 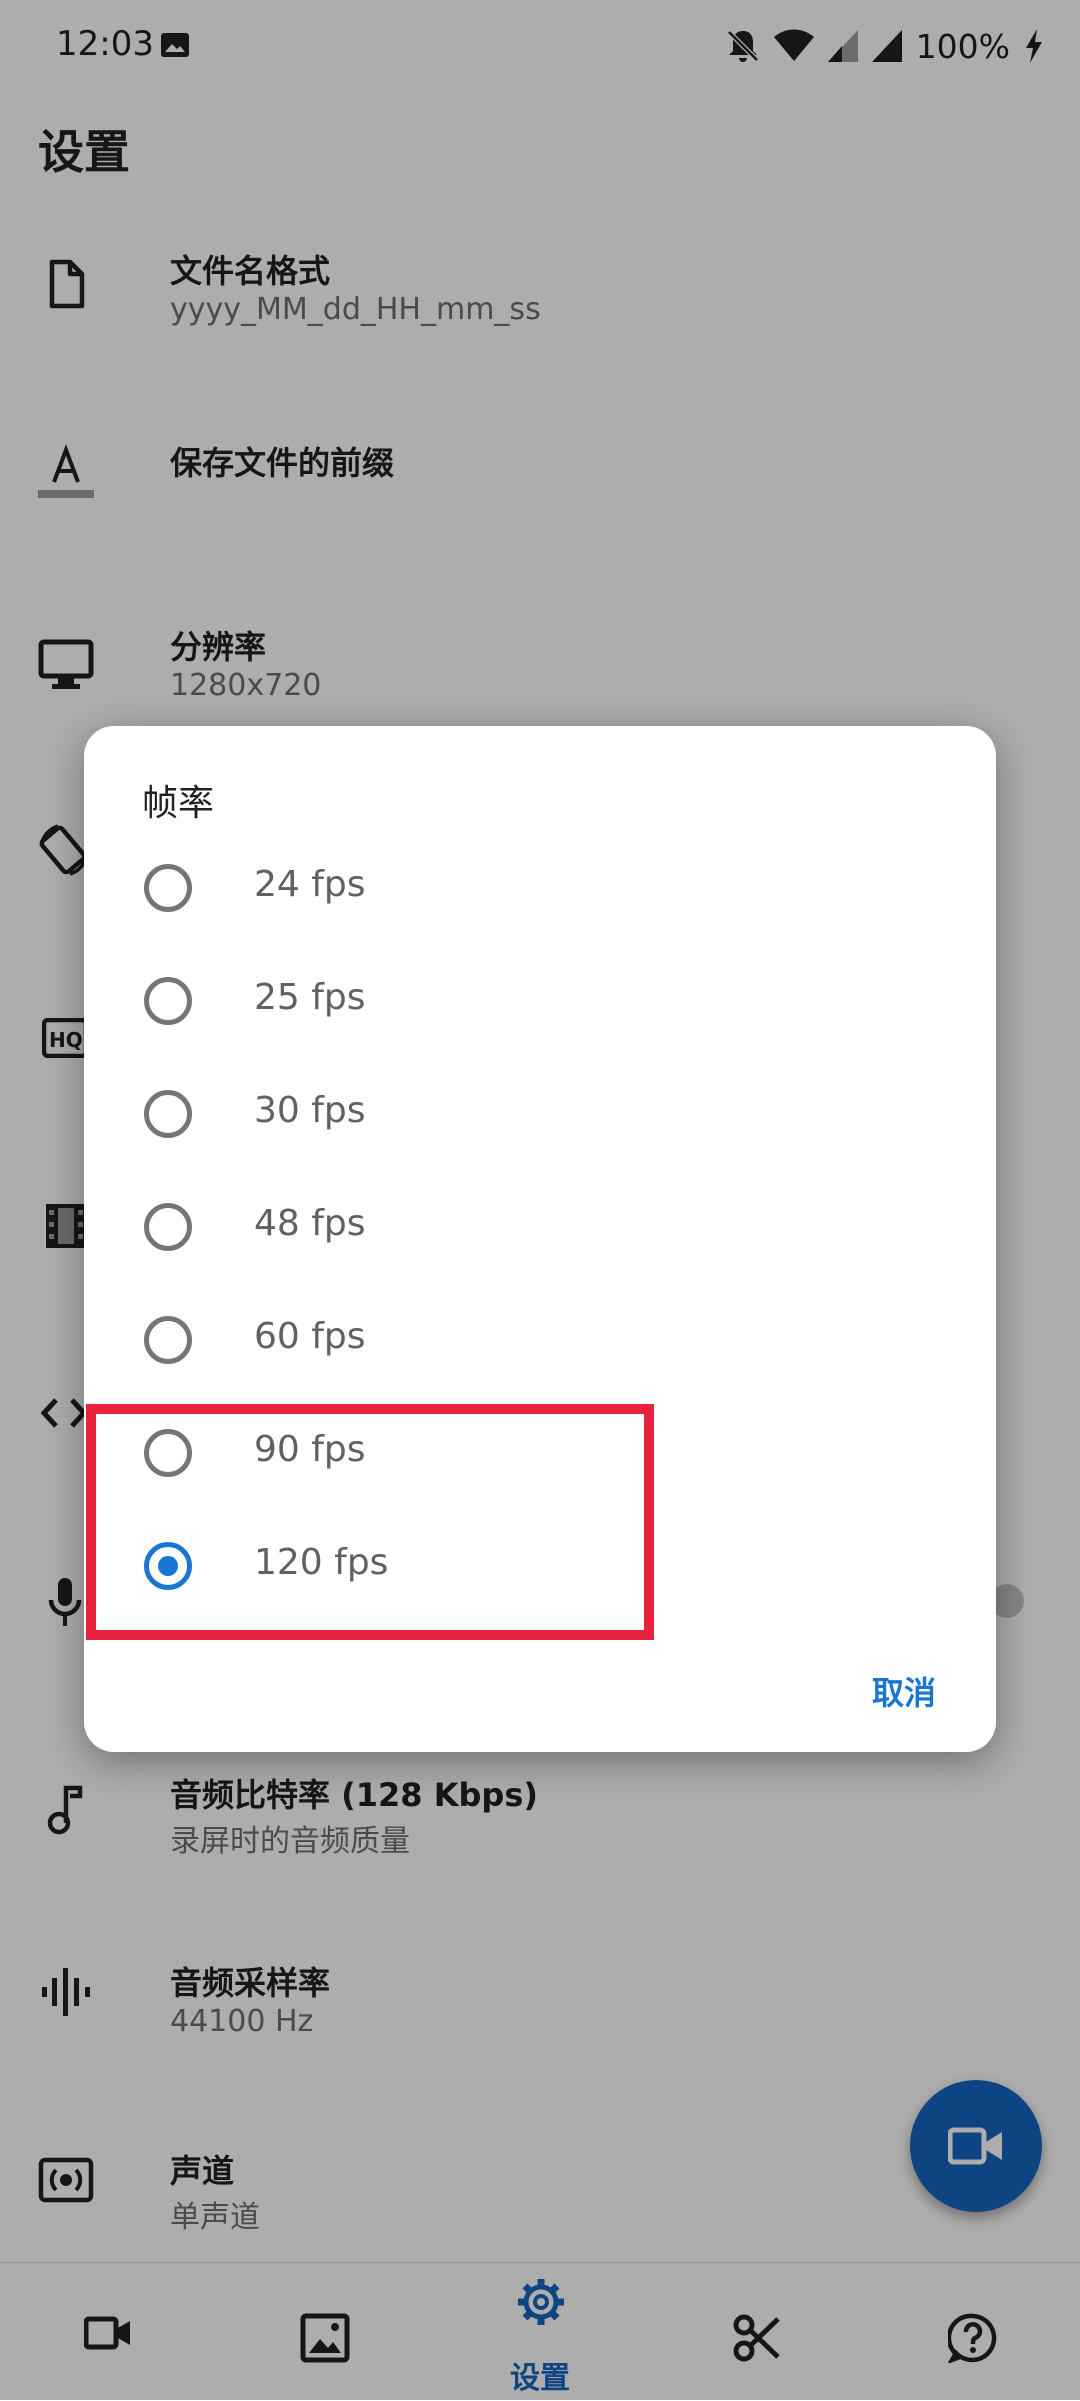 I want to click on option-label: 30 fps, so click(x=310, y=1110).